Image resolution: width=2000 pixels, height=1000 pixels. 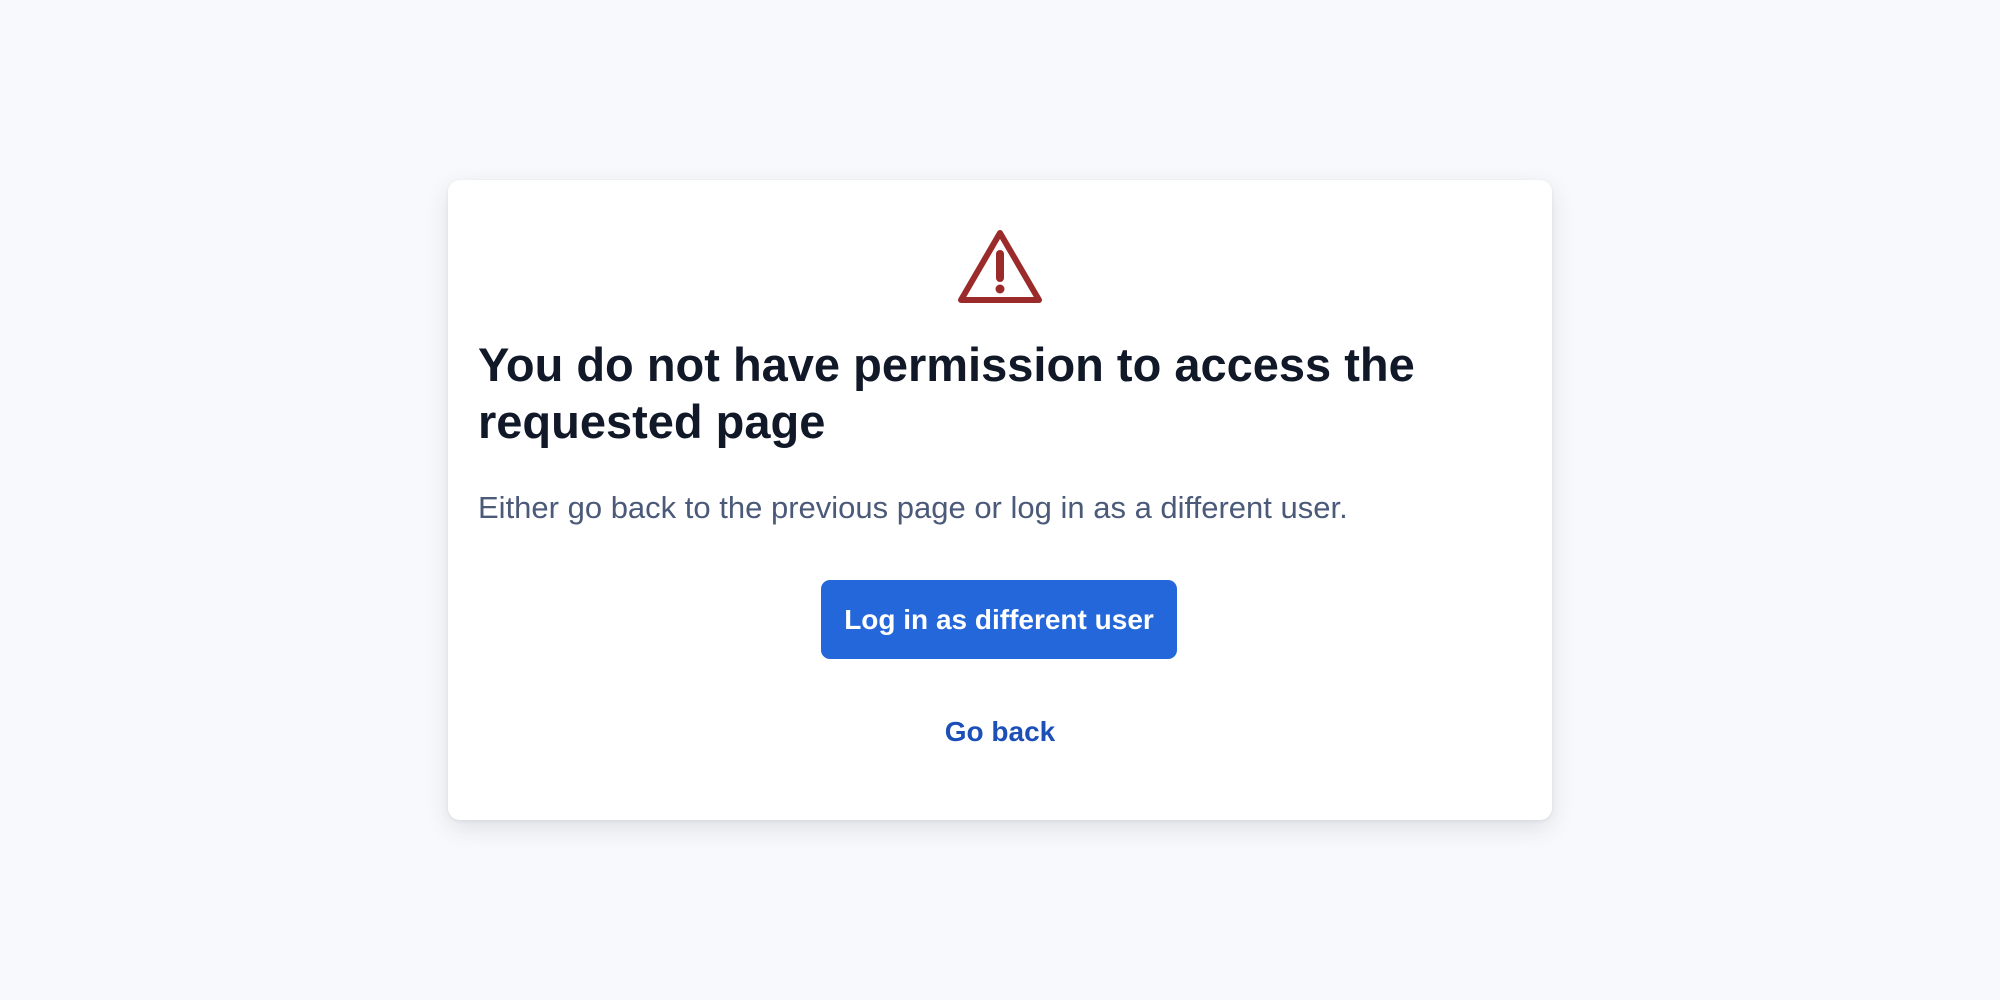 What do you see at coordinates (1000, 266) in the screenshot?
I see `warning-triangle-icon` at bounding box center [1000, 266].